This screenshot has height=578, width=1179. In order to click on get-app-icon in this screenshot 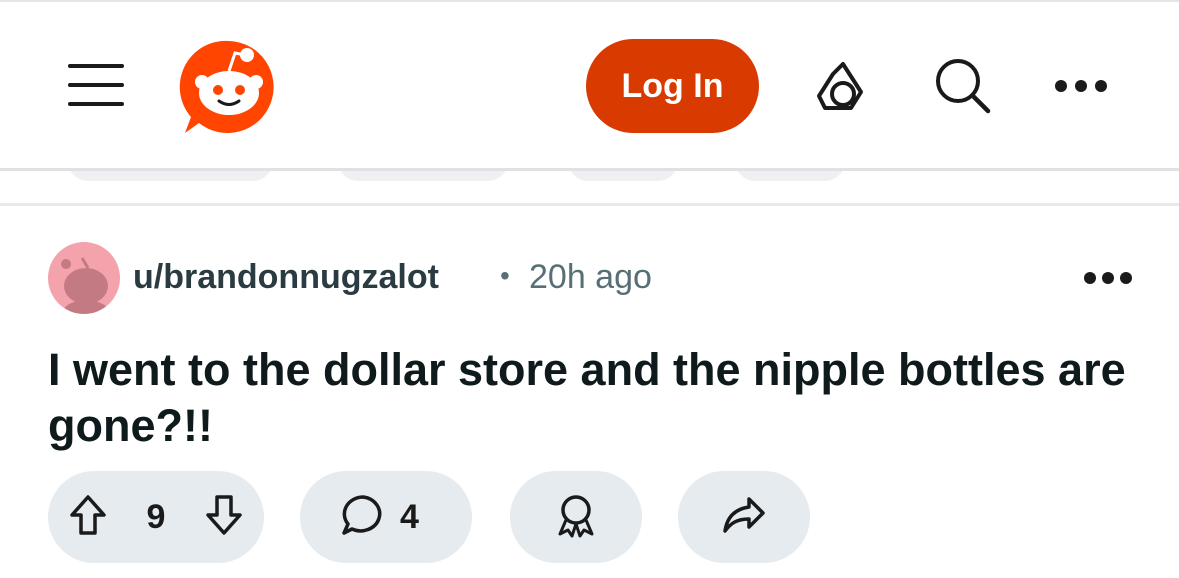, I will do `click(843, 86)`.